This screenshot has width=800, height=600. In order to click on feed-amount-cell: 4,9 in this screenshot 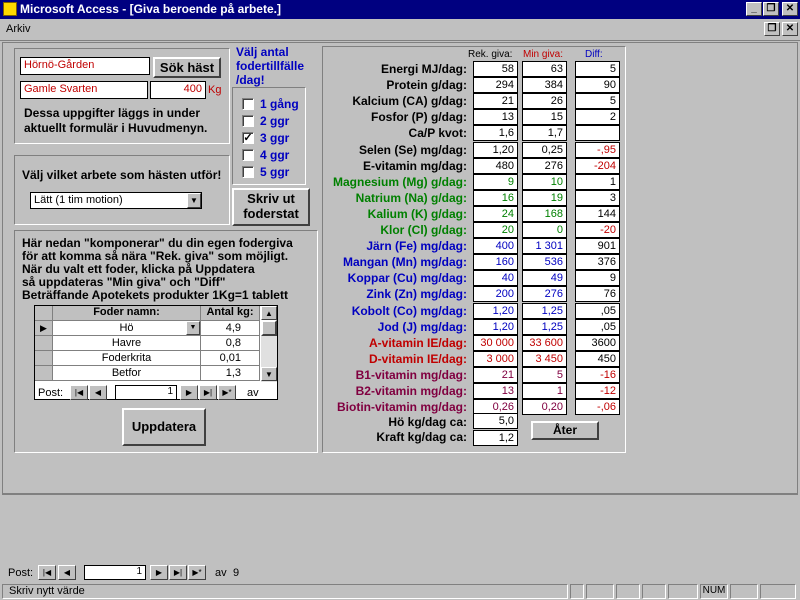, I will do `click(230, 328)`.